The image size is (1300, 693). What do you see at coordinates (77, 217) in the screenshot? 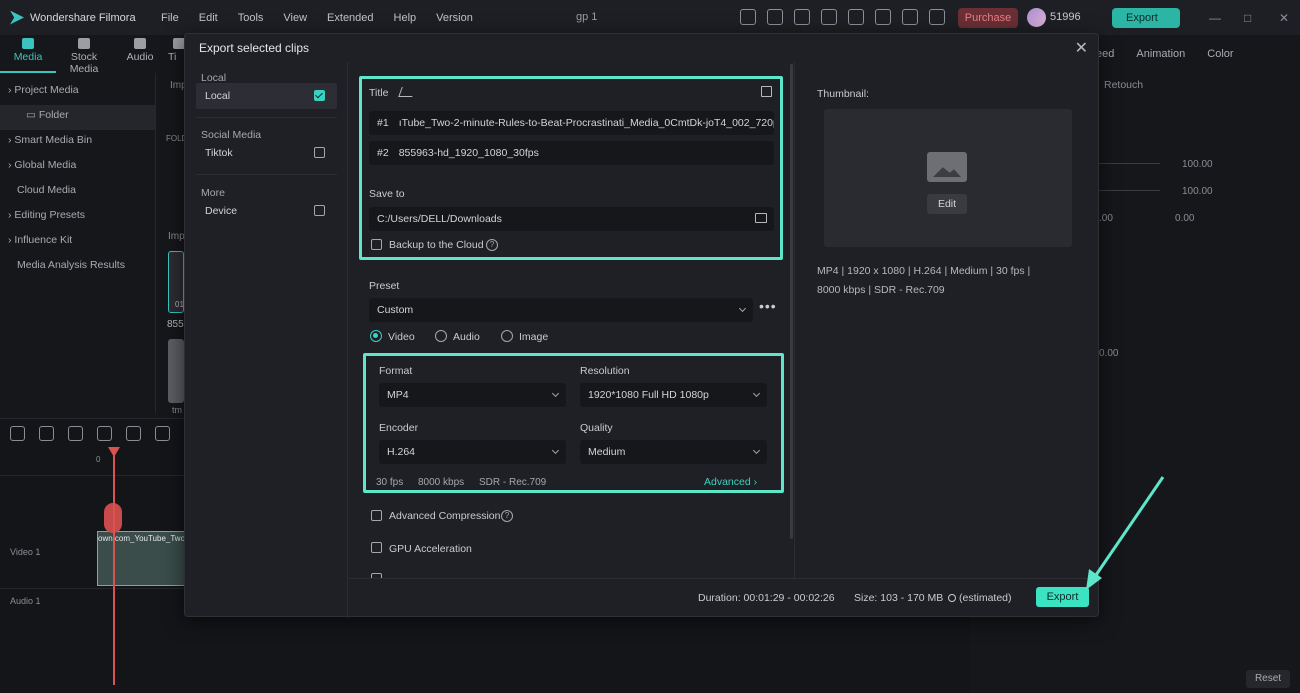
I see `tree-editing-presets: › Editing Presets` at bounding box center [77, 217].